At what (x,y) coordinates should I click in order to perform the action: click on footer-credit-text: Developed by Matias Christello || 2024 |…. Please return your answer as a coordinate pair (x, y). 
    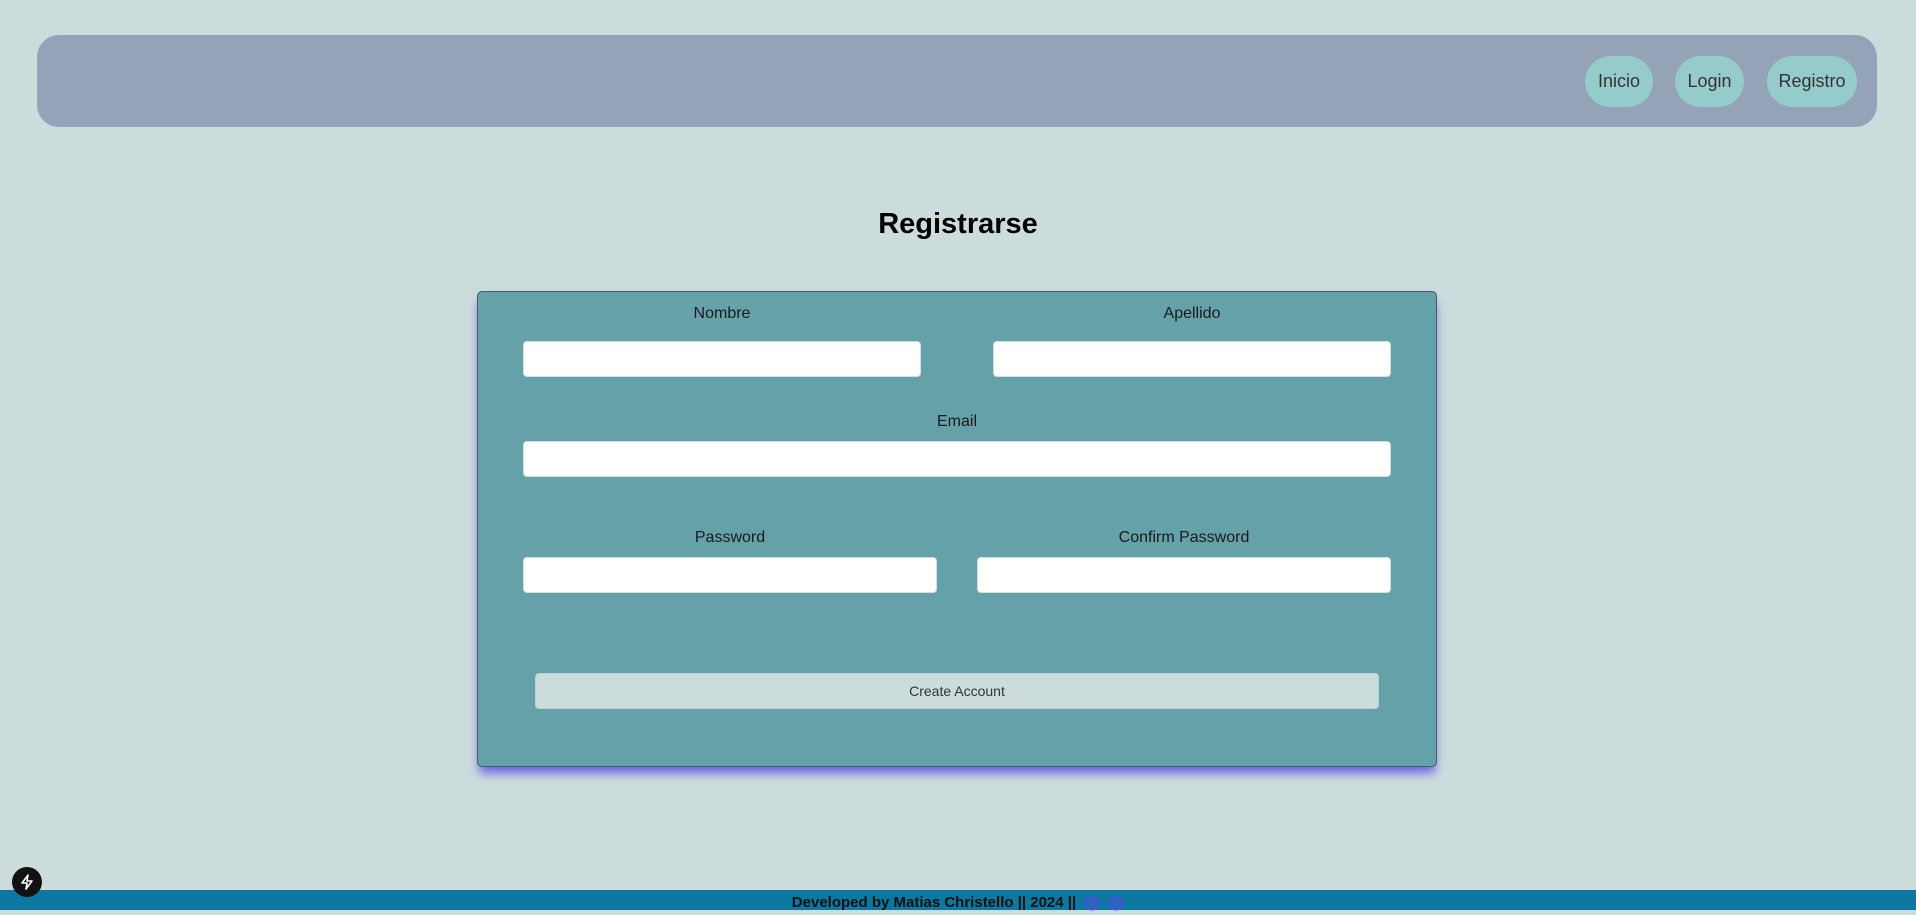
    Looking at the image, I should click on (934, 902).